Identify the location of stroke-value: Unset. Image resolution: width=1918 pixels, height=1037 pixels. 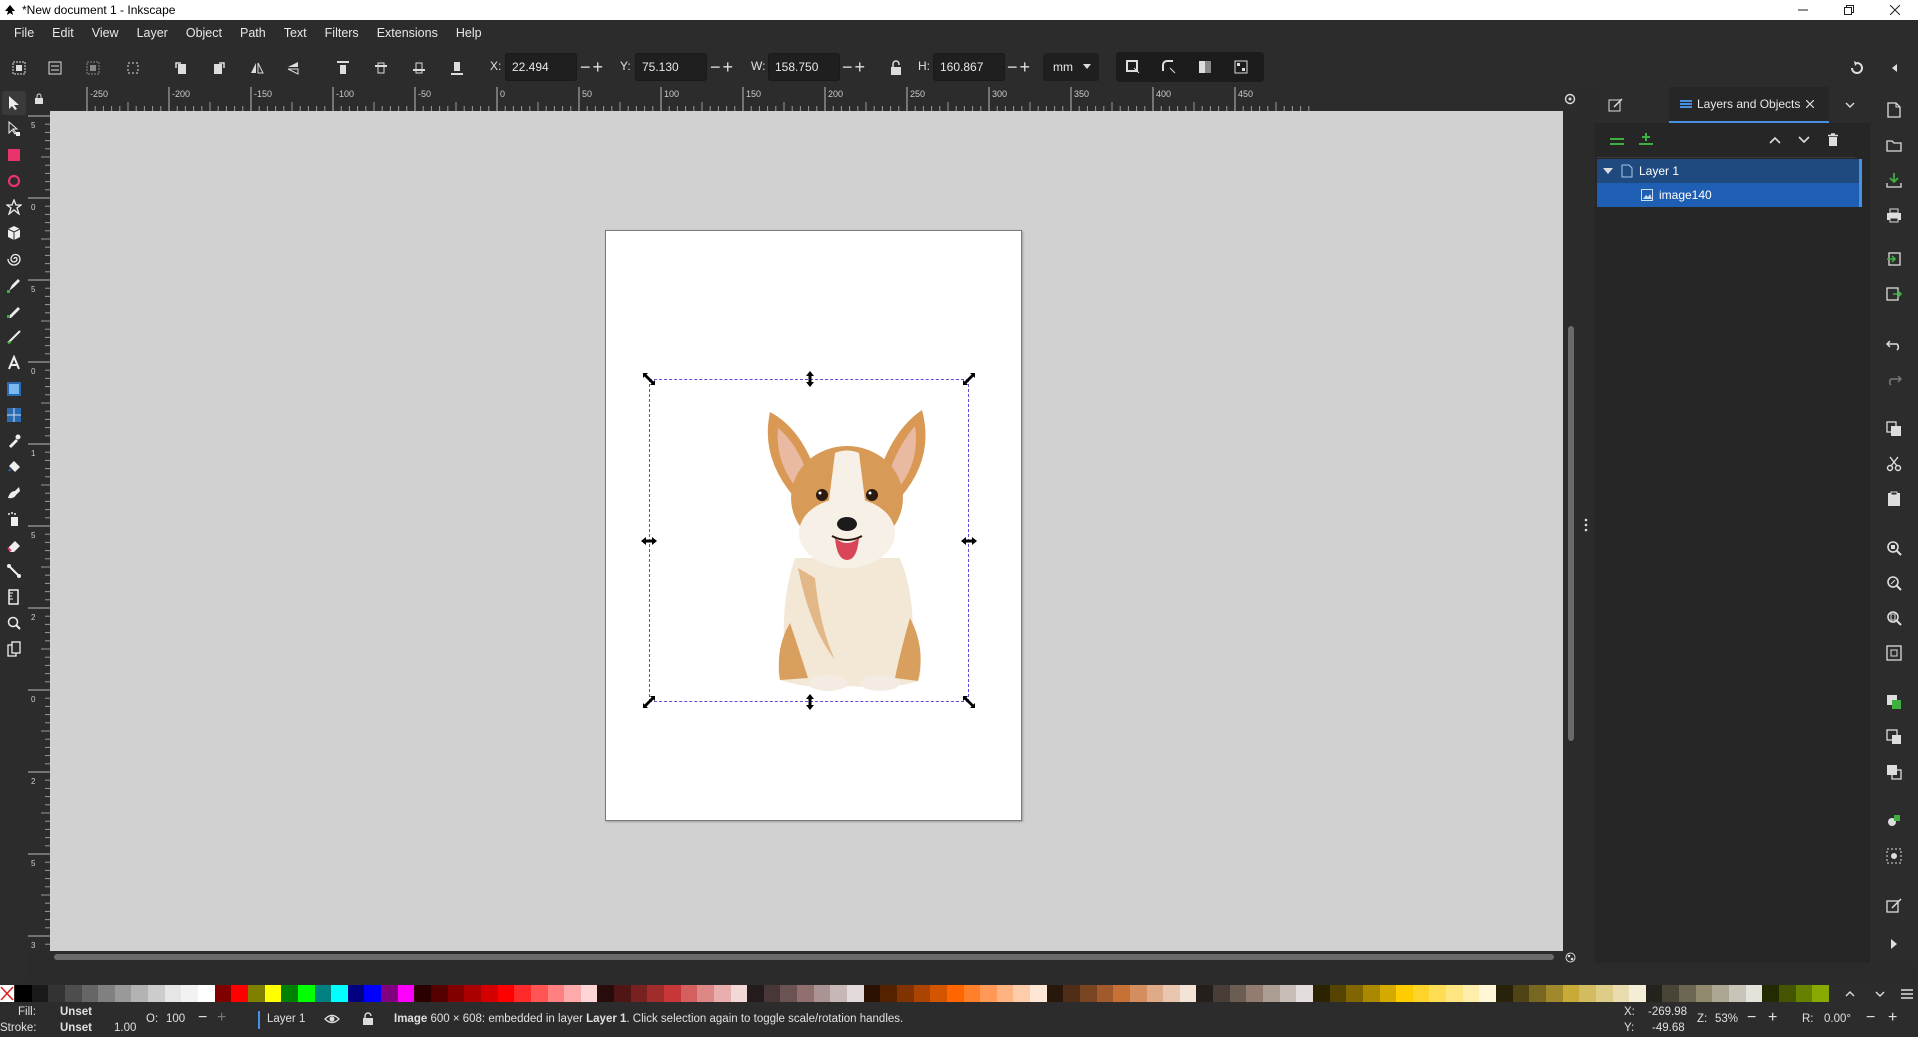
(76, 1028).